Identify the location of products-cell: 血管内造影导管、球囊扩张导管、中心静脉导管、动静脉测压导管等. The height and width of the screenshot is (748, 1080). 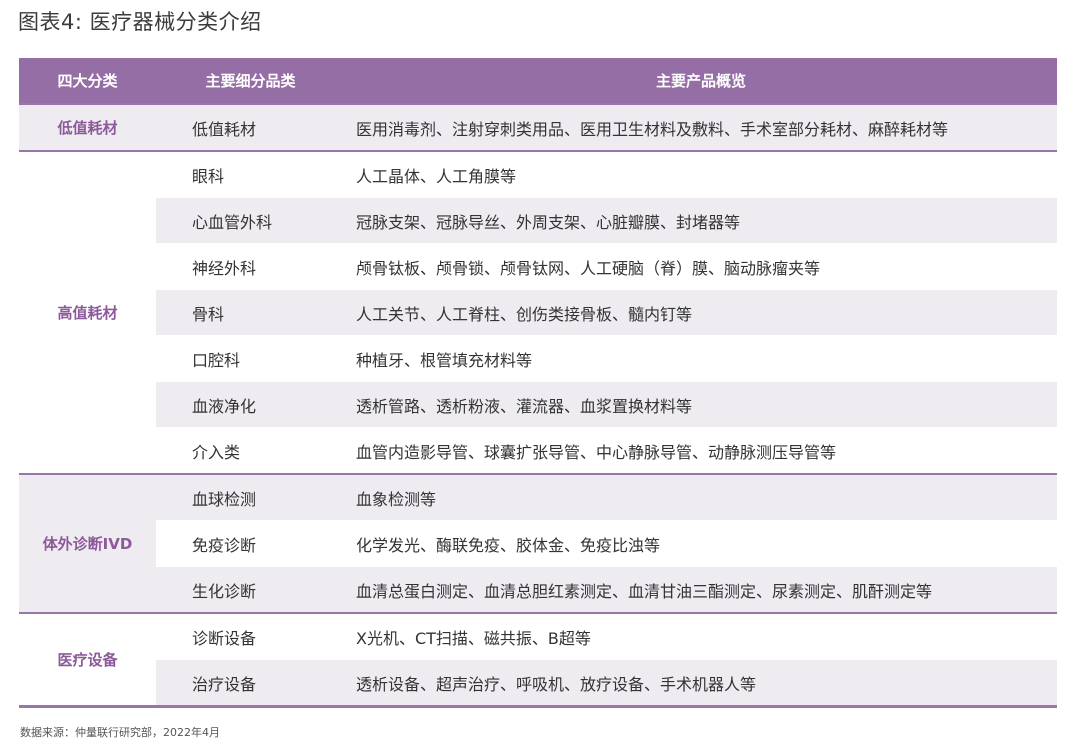
(701, 451).